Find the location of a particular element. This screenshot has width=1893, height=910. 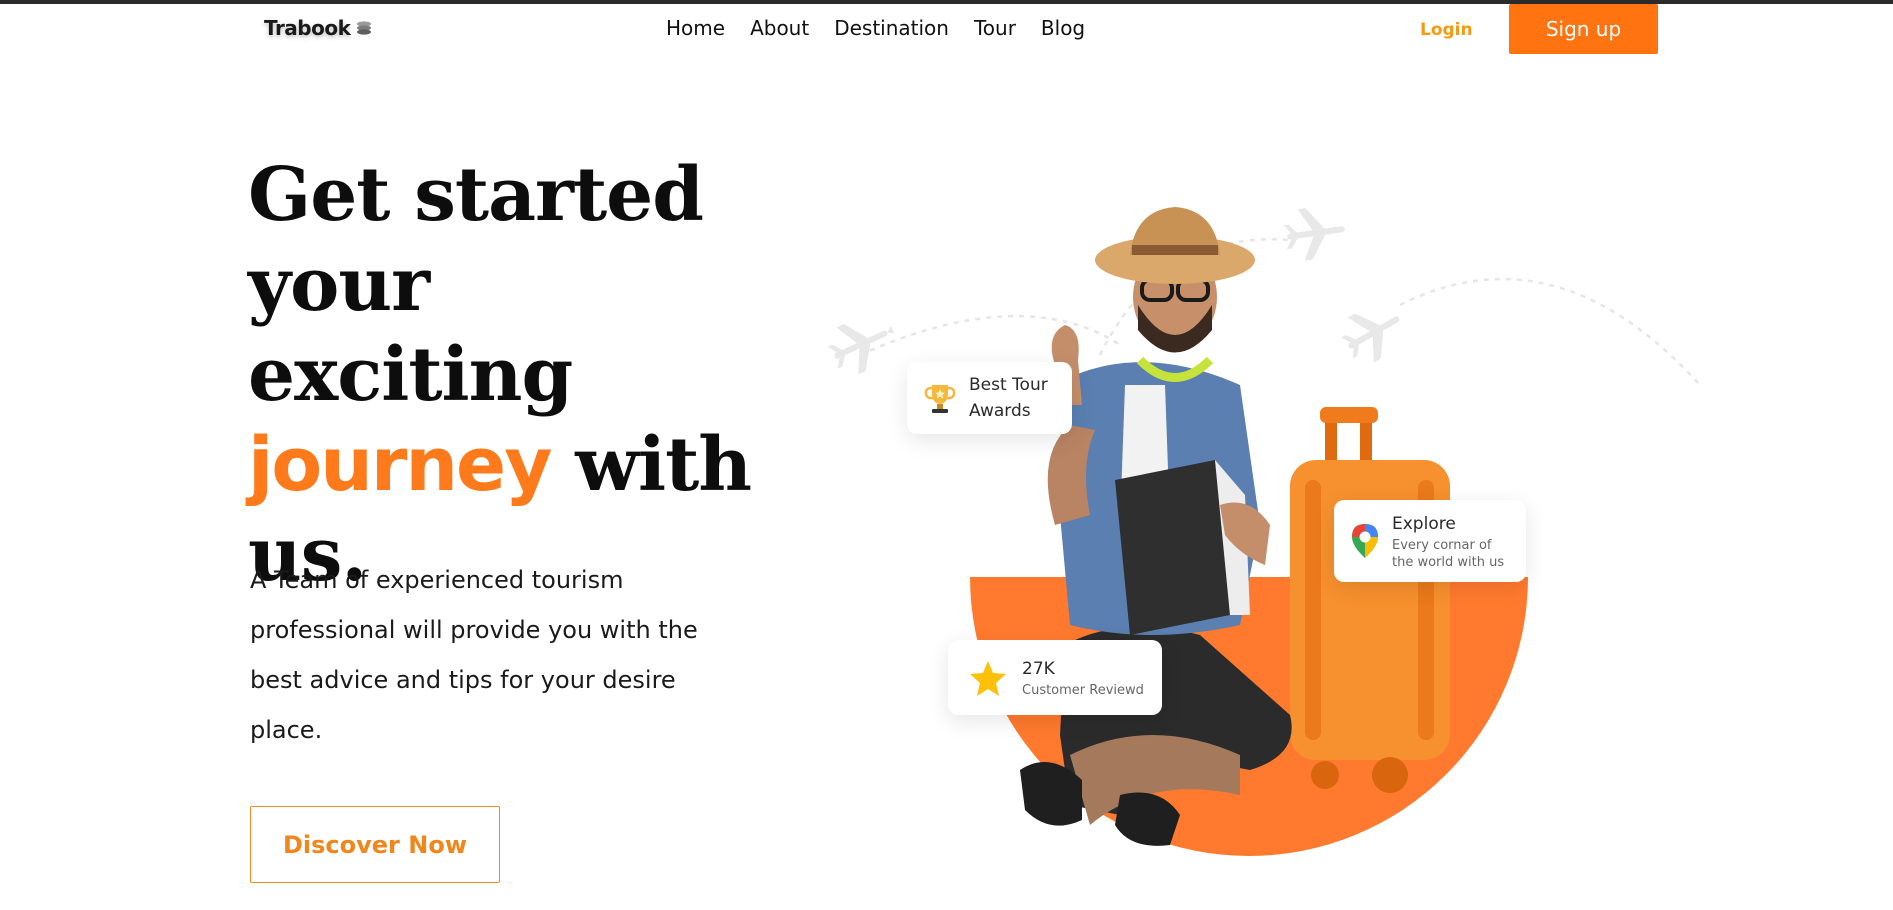

signup-button: Sign up is located at coordinates (1583, 29).